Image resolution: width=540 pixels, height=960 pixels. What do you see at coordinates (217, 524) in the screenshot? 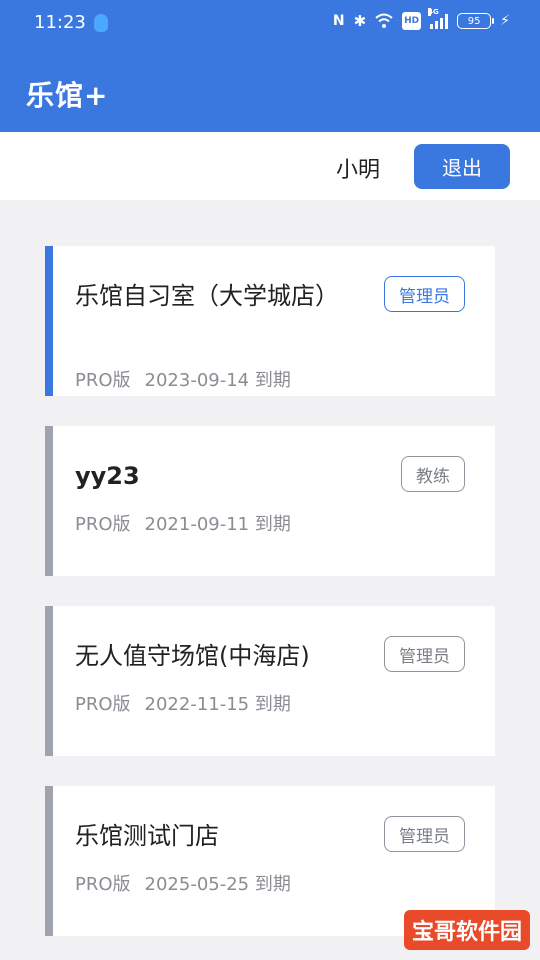
I see `venue-expiry: 2021-09-11 到期` at bounding box center [217, 524].